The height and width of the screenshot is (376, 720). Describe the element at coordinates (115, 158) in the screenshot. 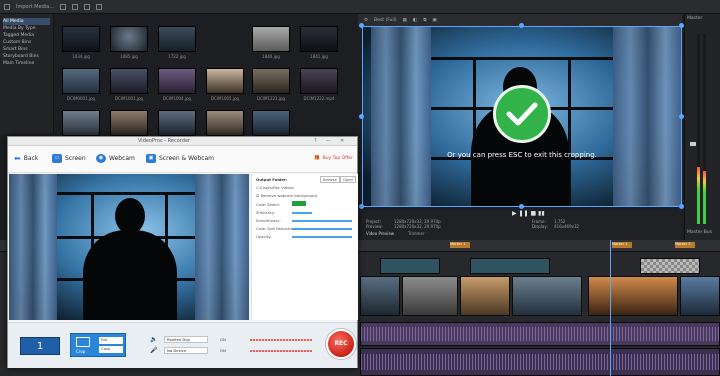

I see `webcam-mode-button: ◉ Webcam` at that location.